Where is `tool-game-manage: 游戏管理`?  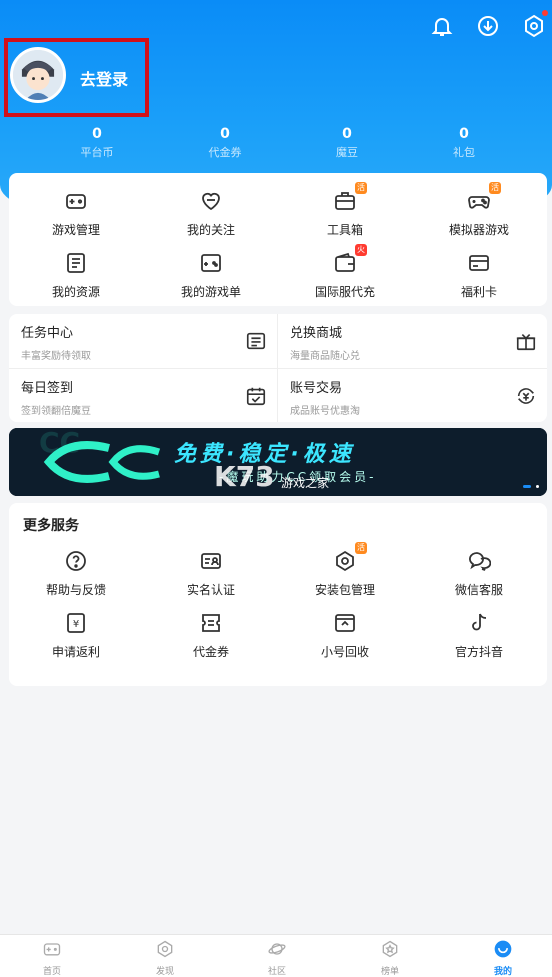 tool-game-manage: 游戏管理 is located at coordinates (76, 213).